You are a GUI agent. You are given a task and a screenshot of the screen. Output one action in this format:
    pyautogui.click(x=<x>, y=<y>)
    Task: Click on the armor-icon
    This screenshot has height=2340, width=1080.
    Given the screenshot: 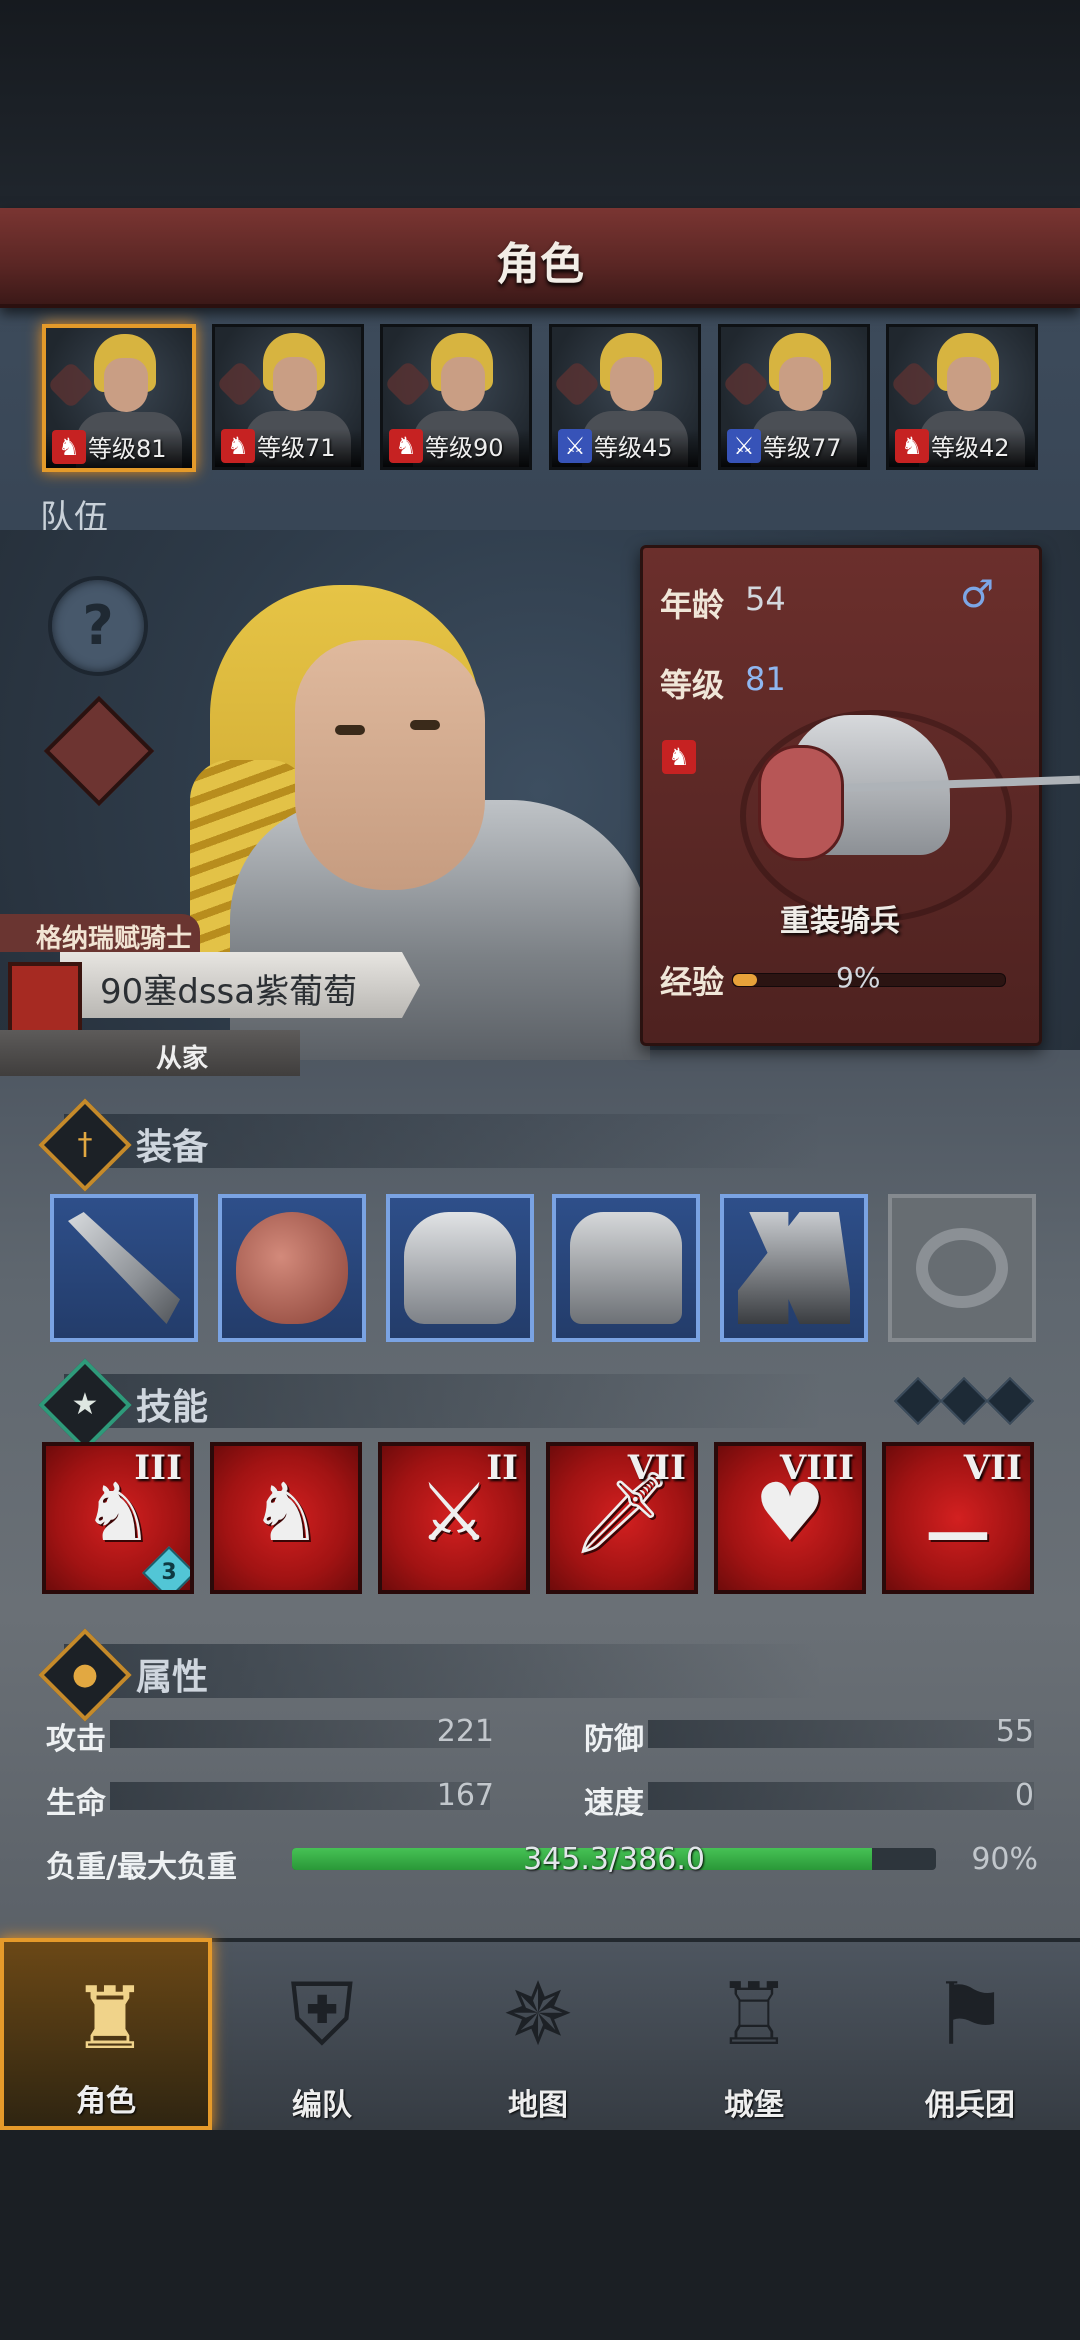 What is the action you would take?
    pyautogui.click(x=626, y=1268)
    